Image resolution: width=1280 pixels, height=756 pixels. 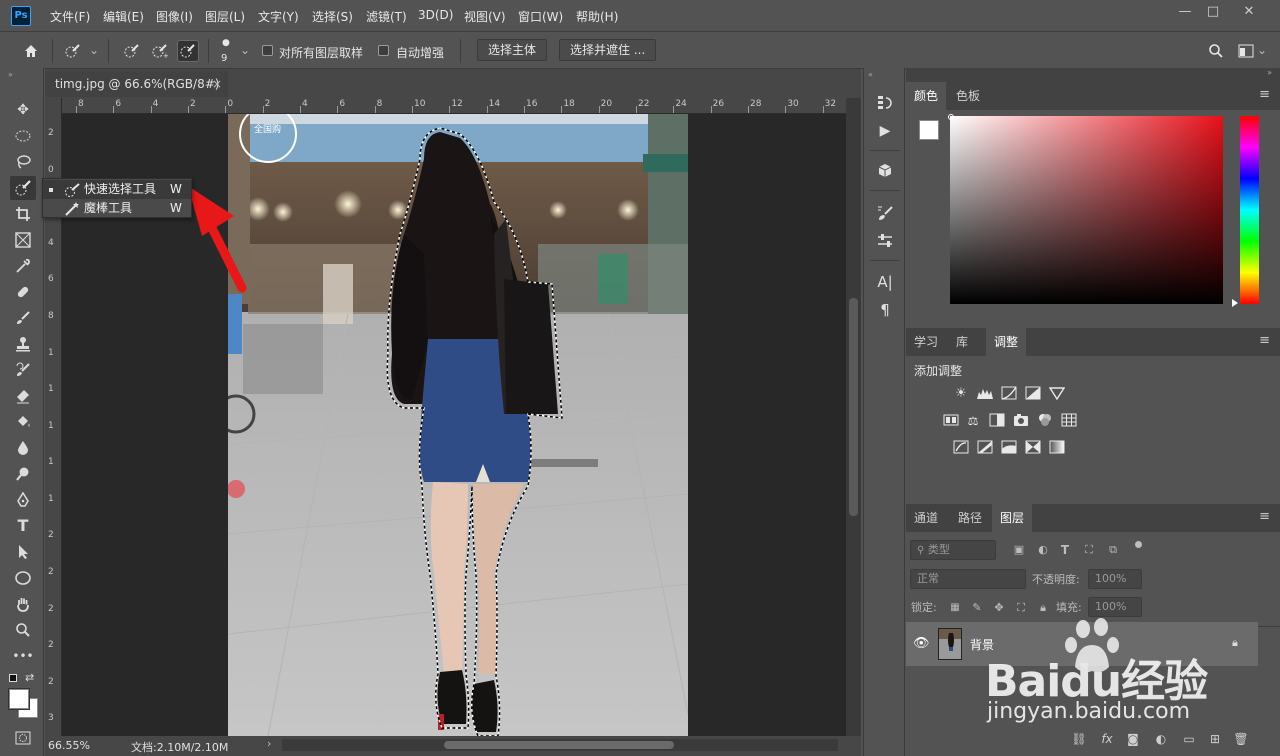 I want to click on tab-libraries: 库, so click(x=962, y=342).